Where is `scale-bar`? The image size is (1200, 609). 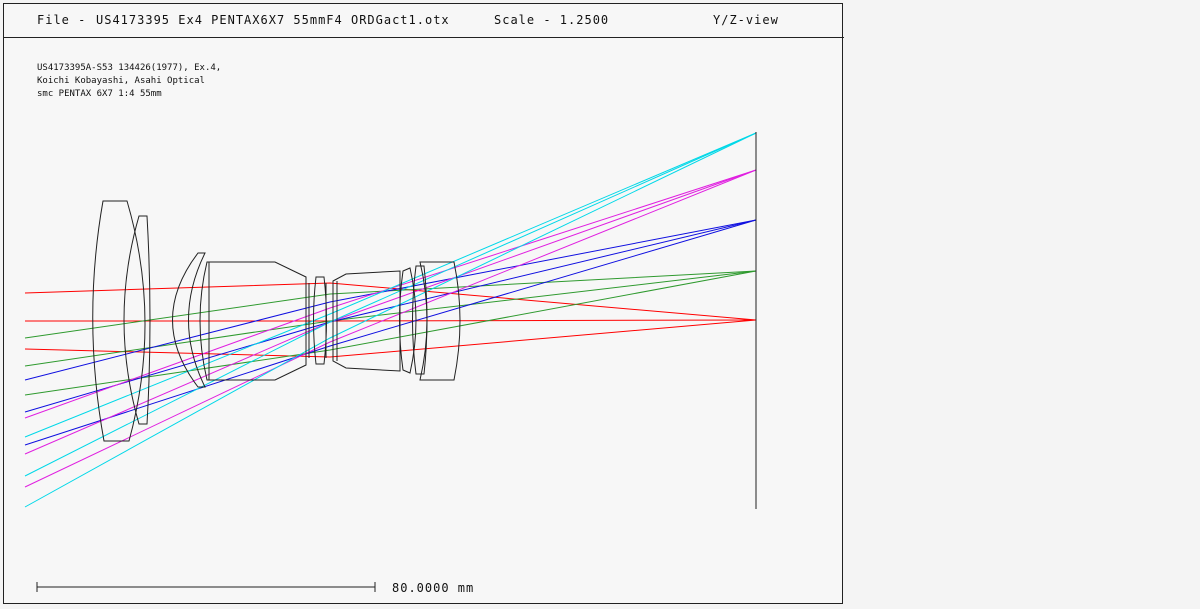
scale-bar is located at coordinates (206, 587).